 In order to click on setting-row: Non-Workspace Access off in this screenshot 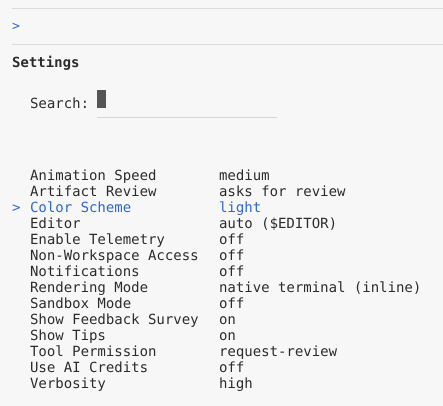, I will do `click(227, 256)`.